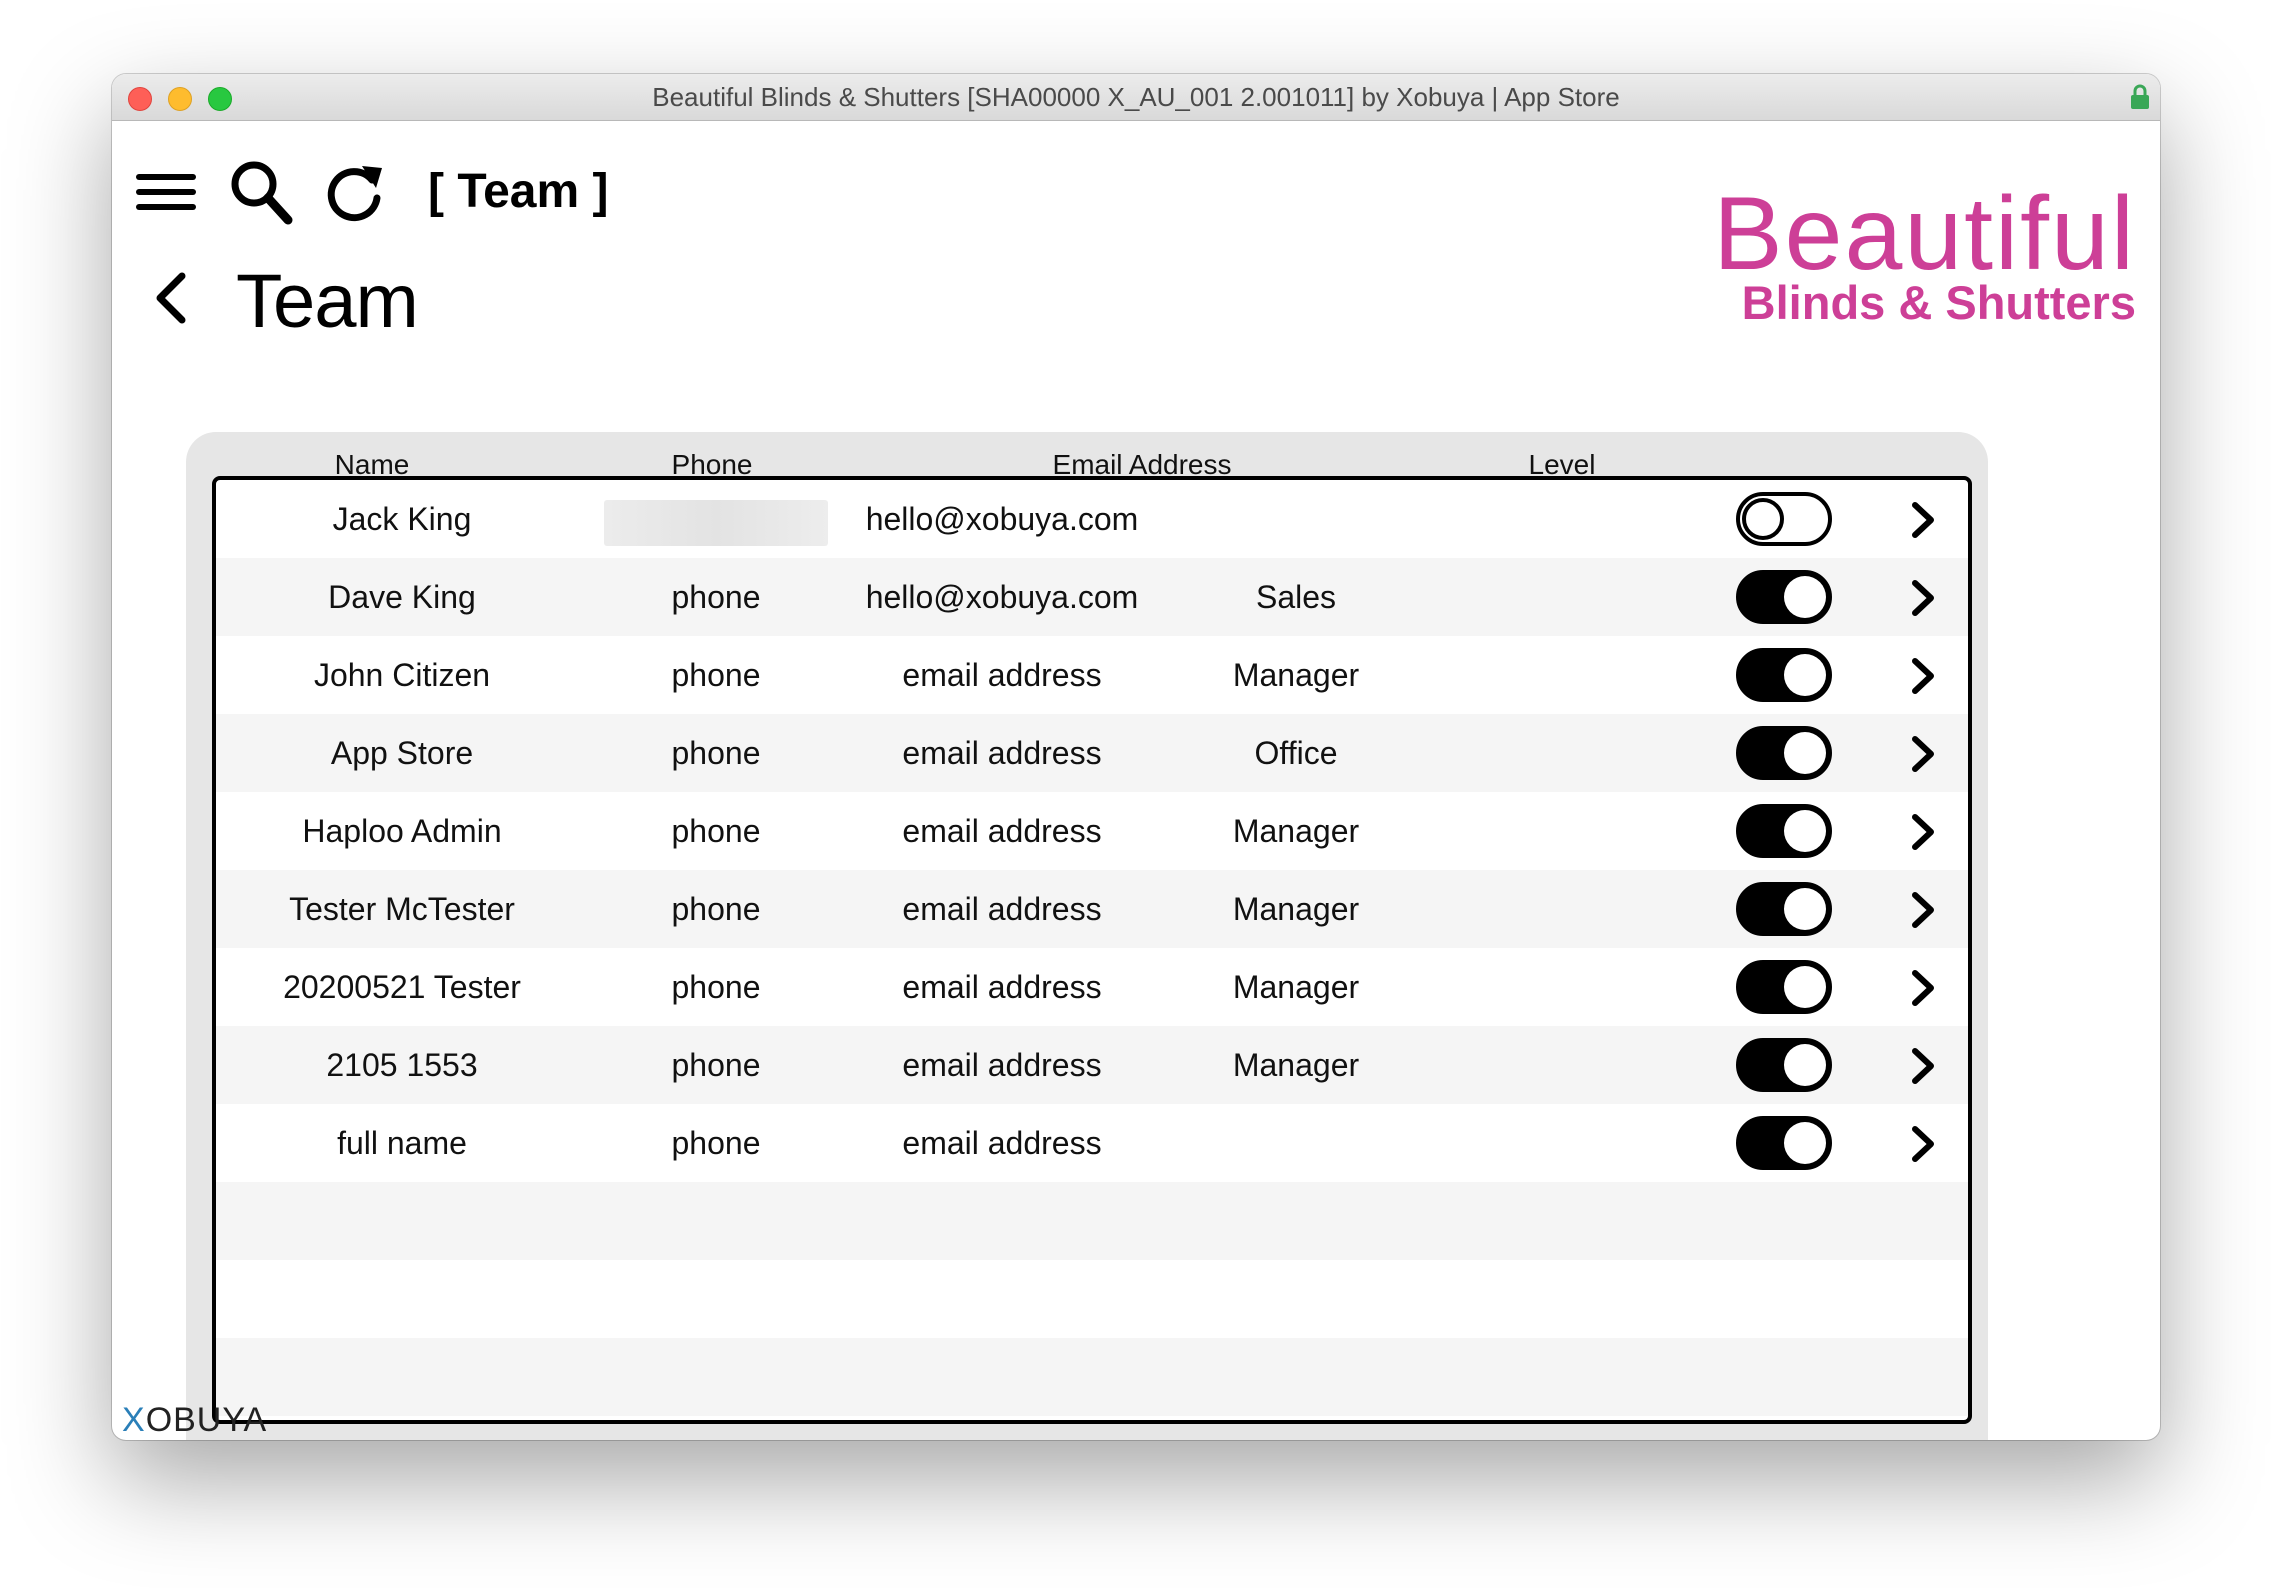 This screenshot has height=1588, width=2272. What do you see at coordinates (402, 675) in the screenshot?
I see `cell-name: John Citizen` at bounding box center [402, 675].